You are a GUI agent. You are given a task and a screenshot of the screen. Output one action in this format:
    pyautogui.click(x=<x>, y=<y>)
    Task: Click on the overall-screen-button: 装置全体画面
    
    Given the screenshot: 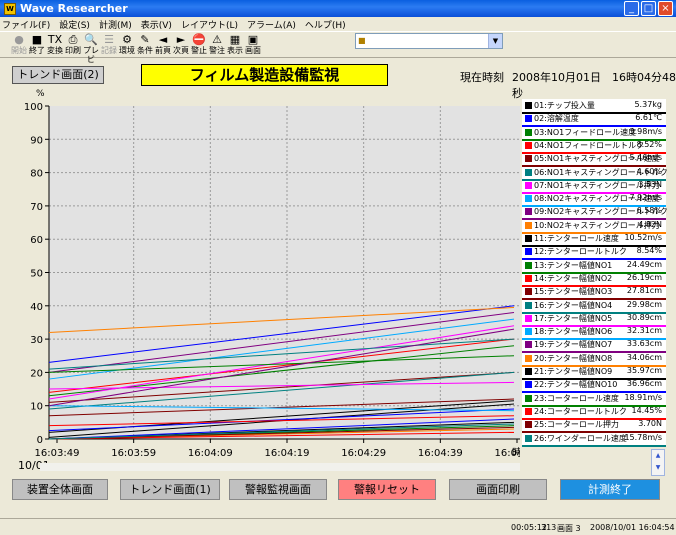 What is the action you would take?
    pyautogui.click(x=60, y=489)
    